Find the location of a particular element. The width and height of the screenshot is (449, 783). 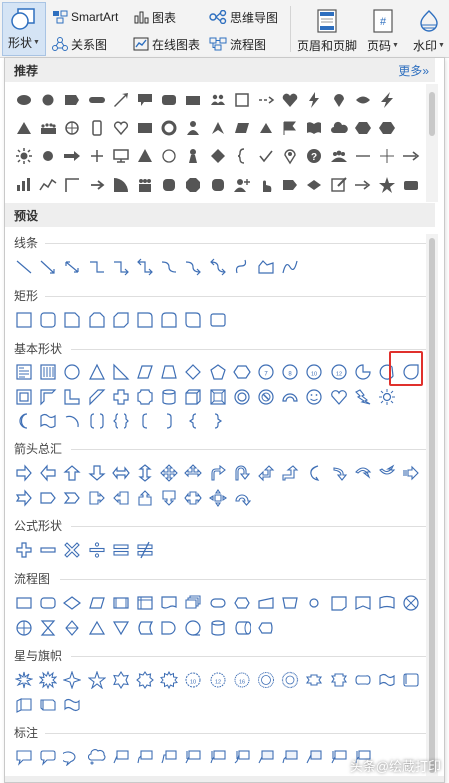

shape-item: 8 is located at coordinates (290, 372).